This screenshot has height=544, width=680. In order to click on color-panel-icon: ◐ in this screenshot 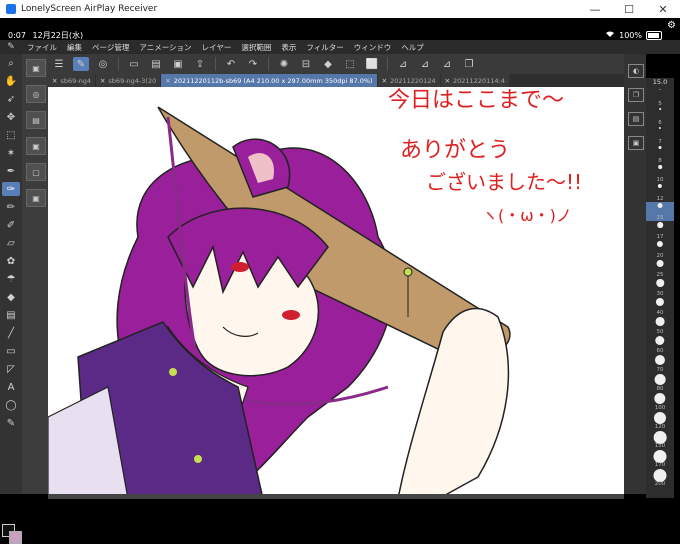, I will do `click(636, 71)`.